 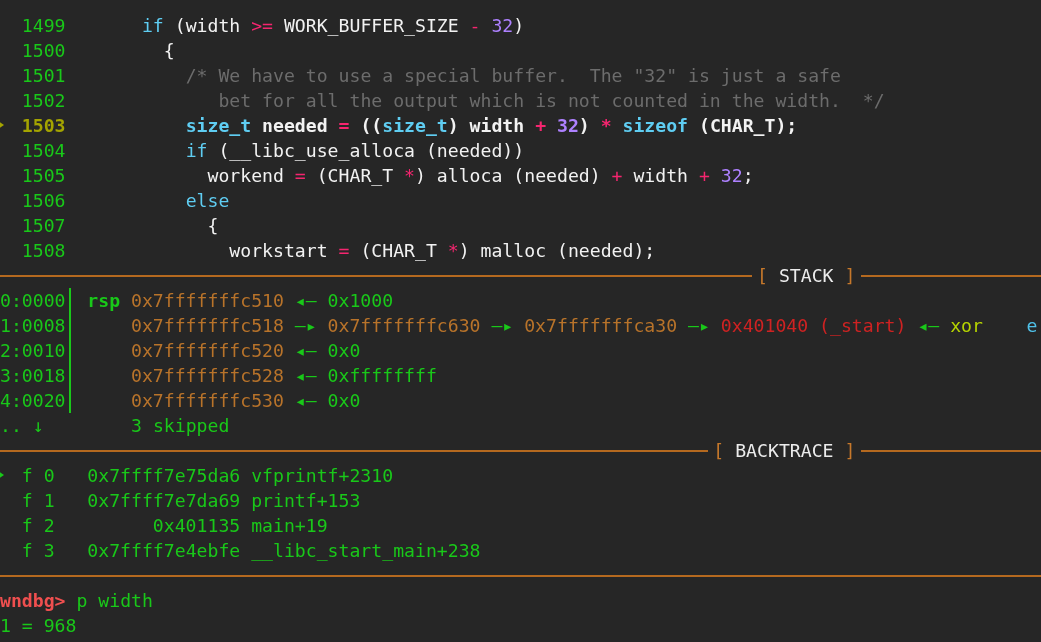 I want to click on prompt-label: wndbg>, so click(x=33, y=601).